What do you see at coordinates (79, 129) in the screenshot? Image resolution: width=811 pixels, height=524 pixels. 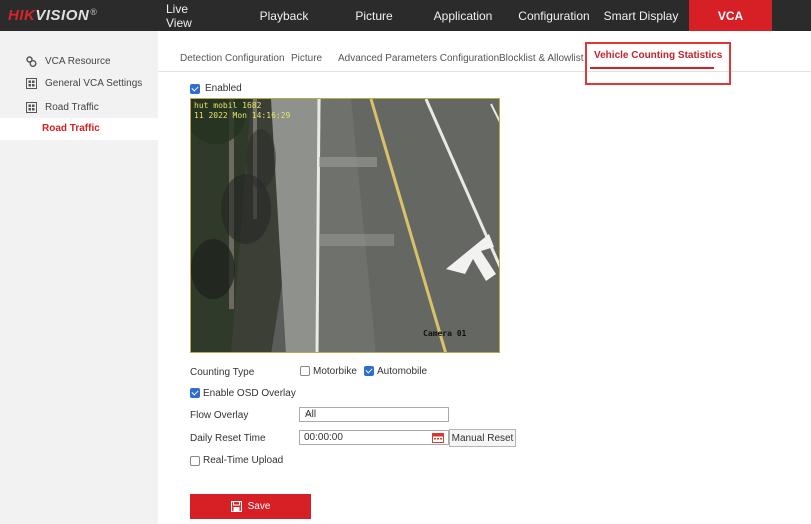 I see `sidebar-subitem-road-traffic: Road Traffic` at bounding box center [79, 129].